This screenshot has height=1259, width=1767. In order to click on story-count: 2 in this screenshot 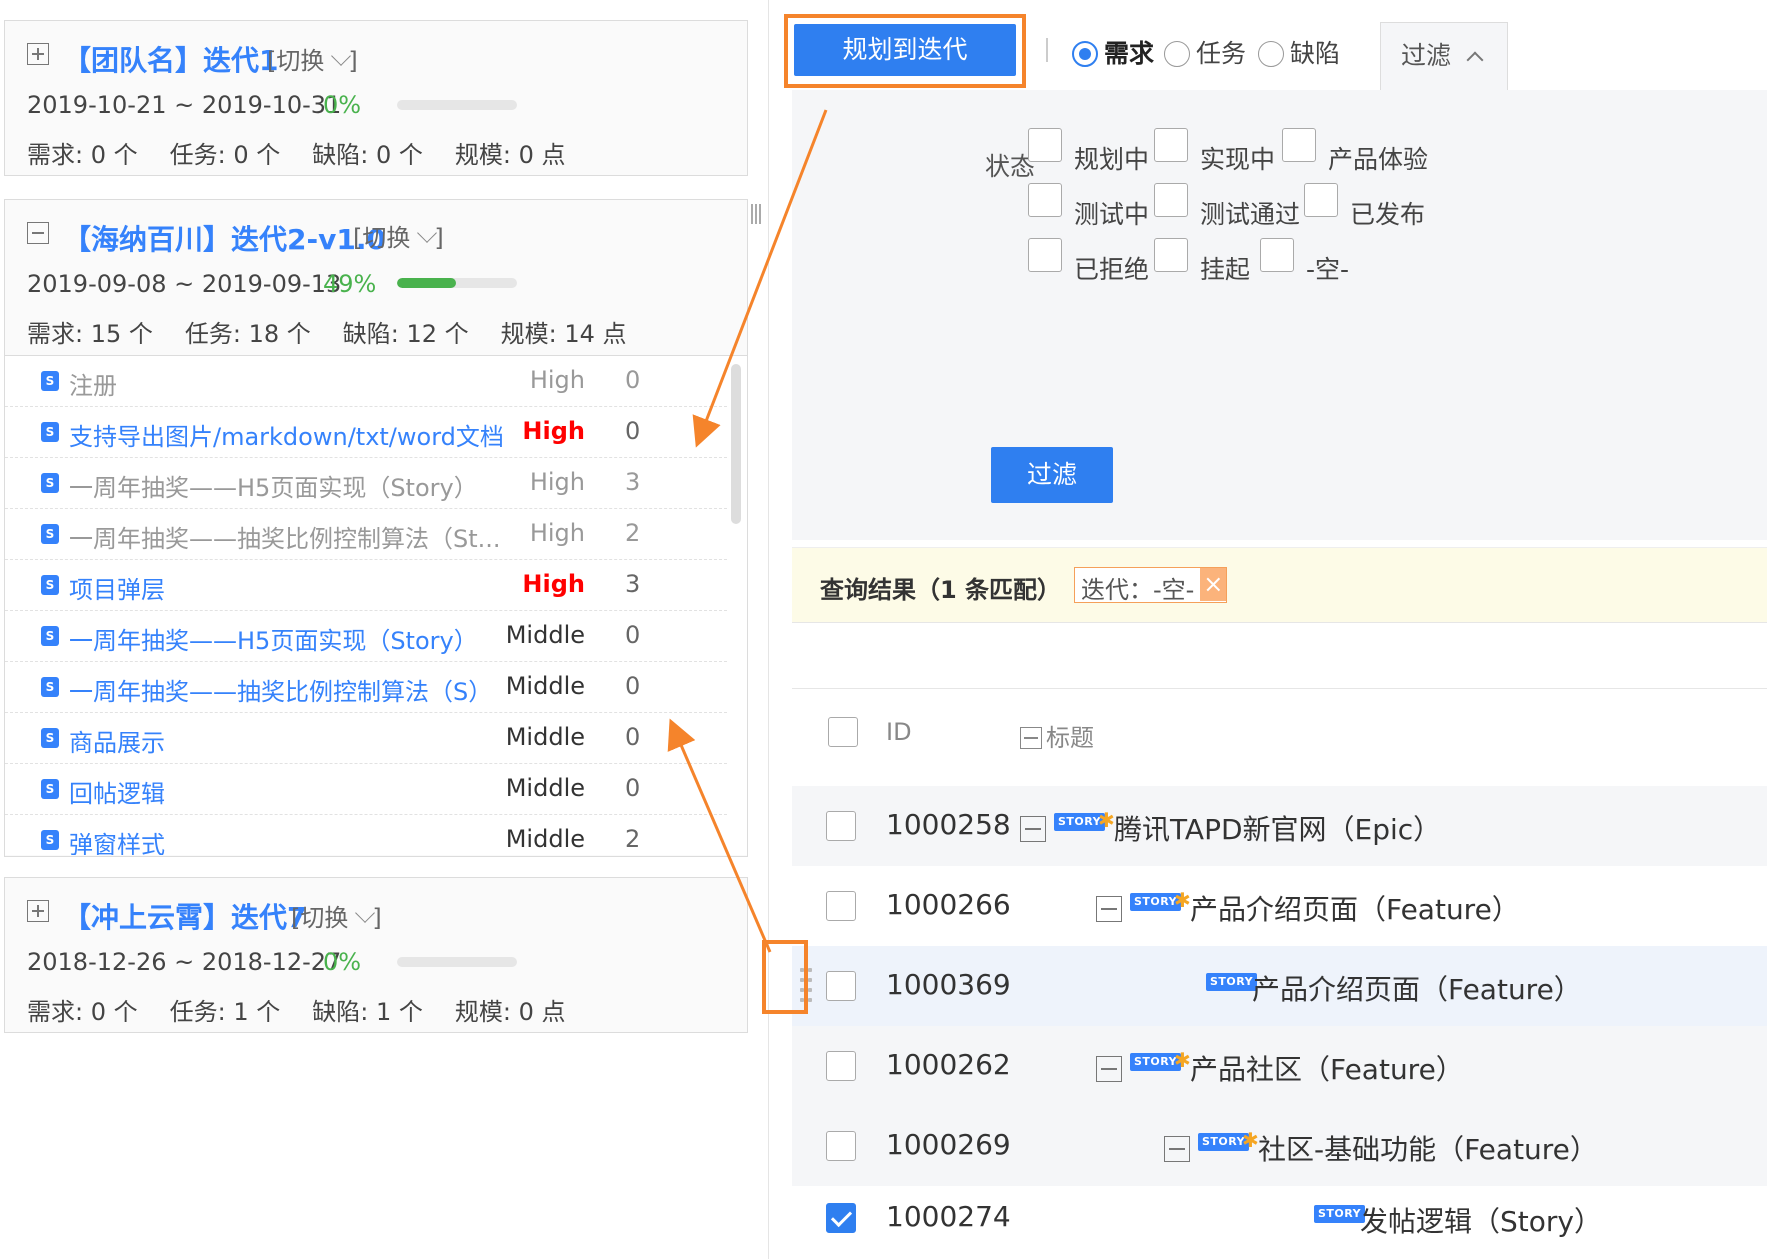, I will do `click(633, 533)`.